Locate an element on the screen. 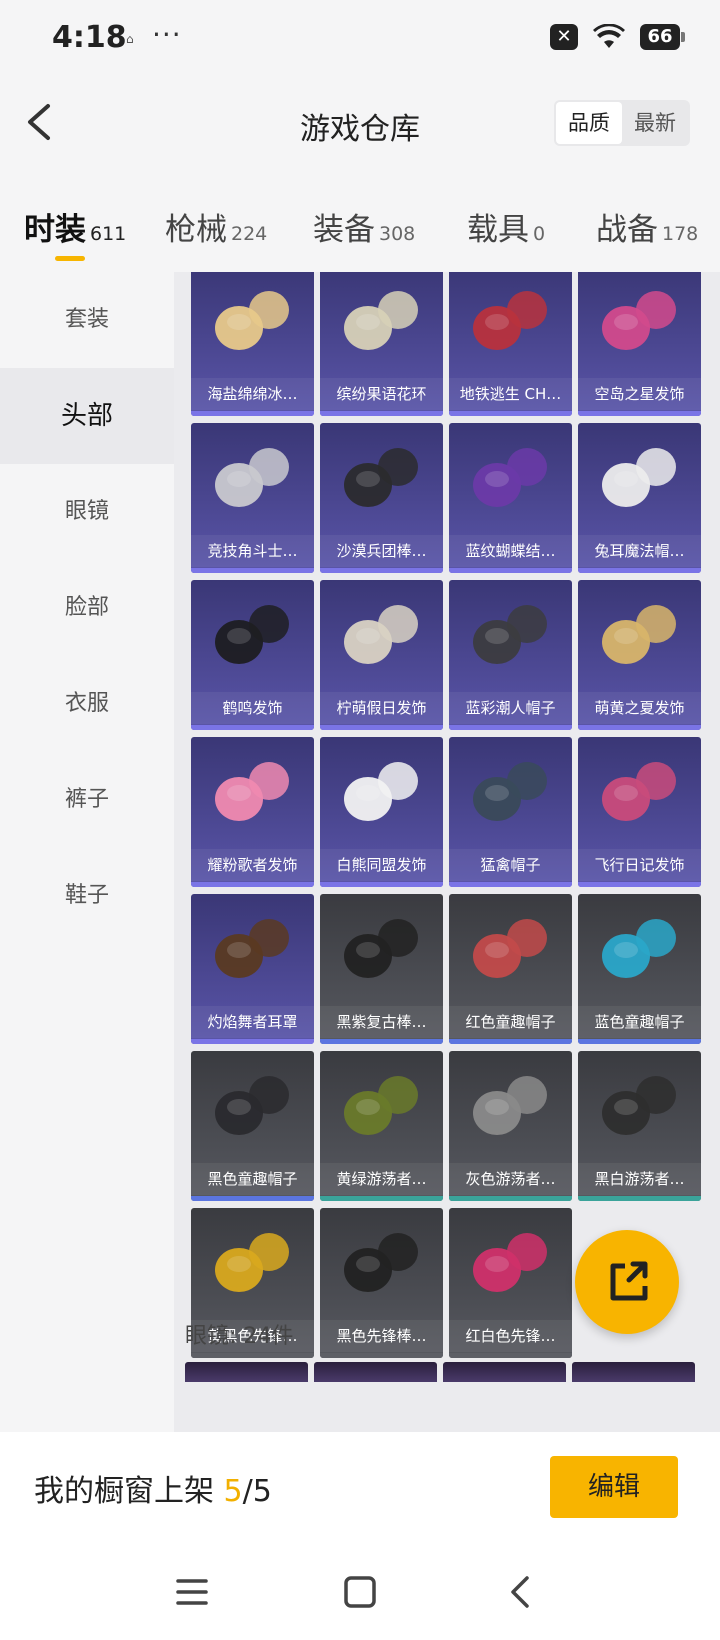 The width and height of the screenshot is (720, 1640). item-card: 柠萌假日发饰 is located at coordinates (381, 655).